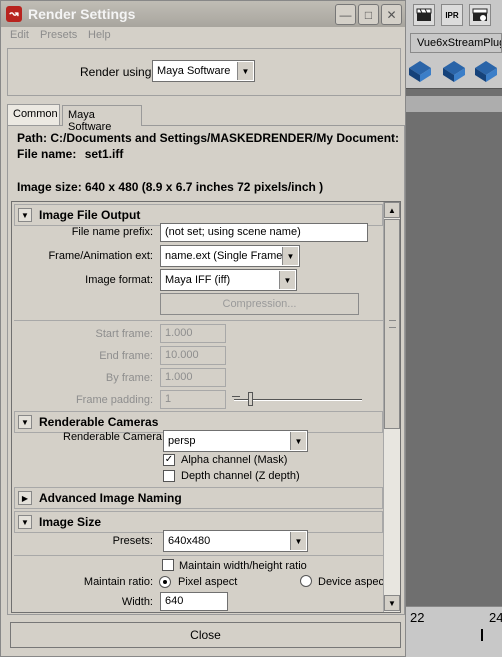  I want to click on renderable-camera-dropdown: persp ▼, so click(235, 441).